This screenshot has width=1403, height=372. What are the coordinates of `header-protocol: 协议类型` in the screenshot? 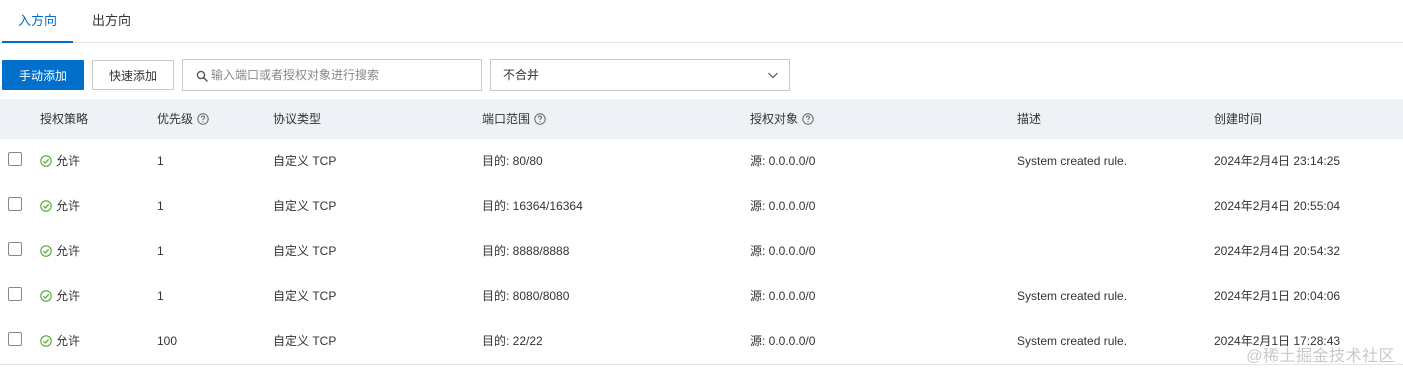 It's located at (297, 119).